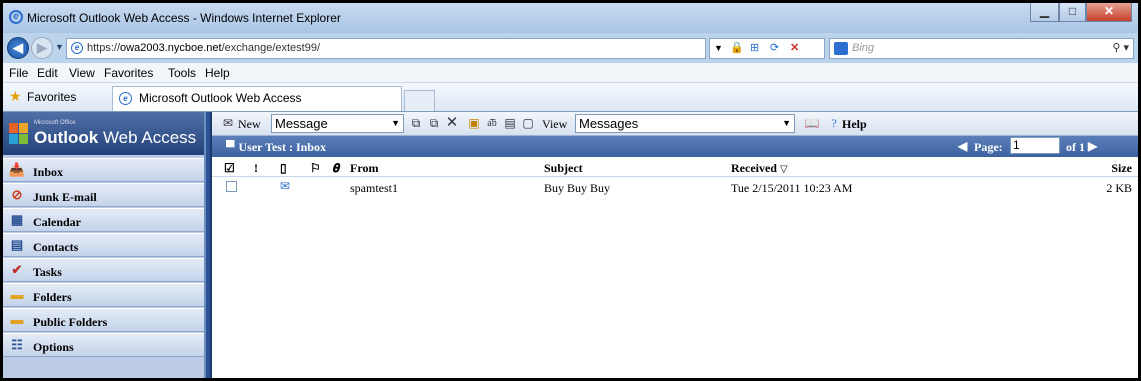 The height and width of the screenshot is (381, 1141). I want to click on help-button: Help, so click(854, 124).